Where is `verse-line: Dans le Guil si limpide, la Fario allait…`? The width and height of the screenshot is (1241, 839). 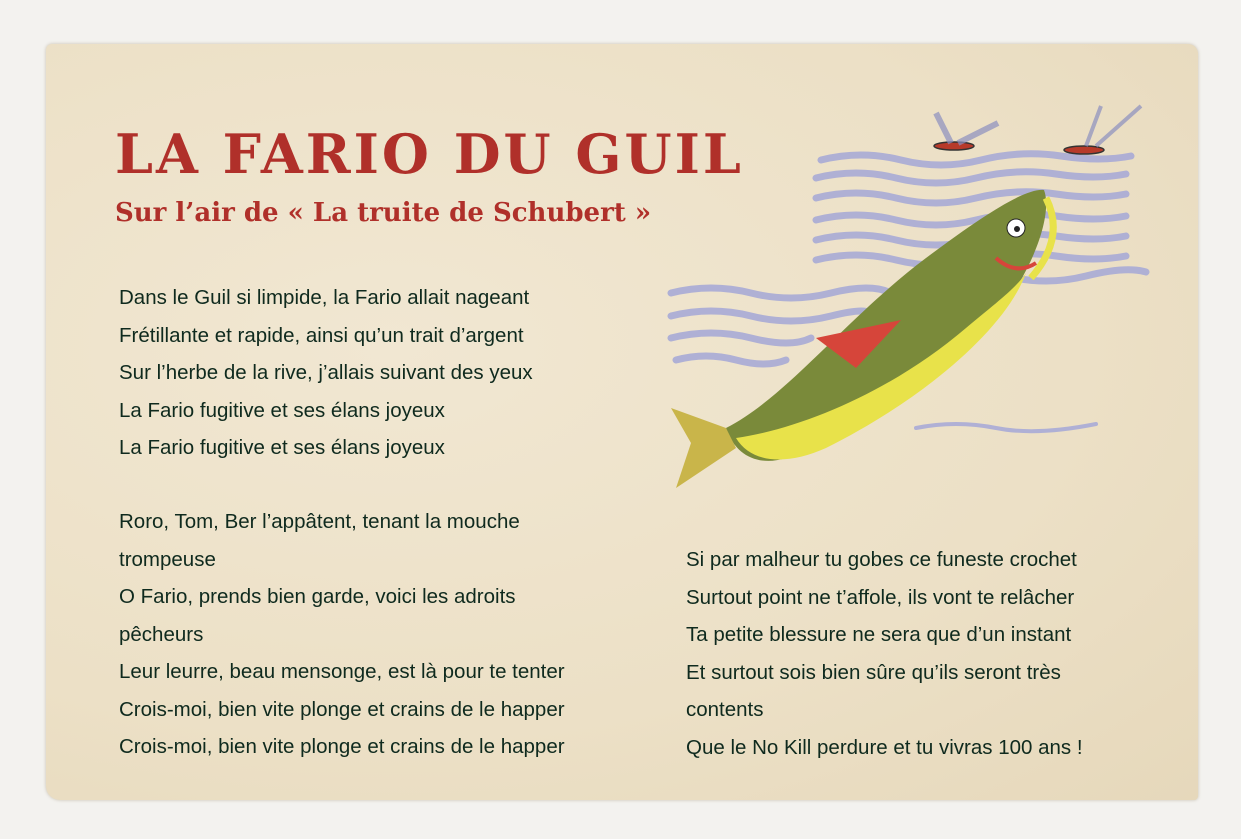
verse-line: Dans le Guil si limpide, la Fario allait… is located at coordinates (324, 297).